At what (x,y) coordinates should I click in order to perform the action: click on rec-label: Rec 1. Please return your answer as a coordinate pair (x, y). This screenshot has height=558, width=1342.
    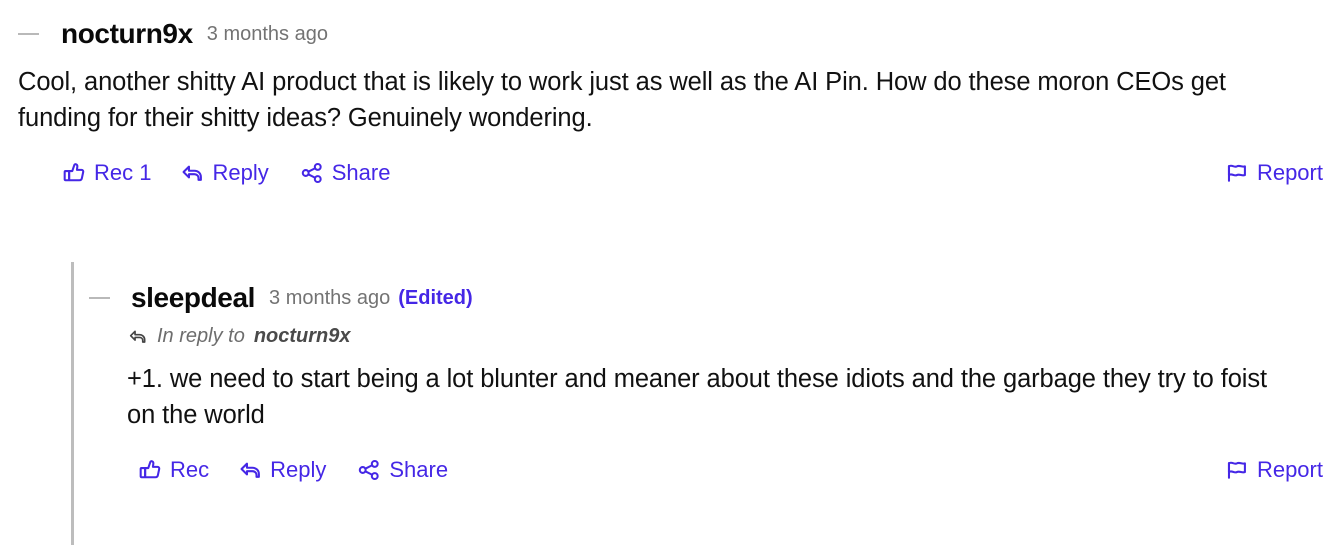
    Looking at the image, I should click on (123, 173).